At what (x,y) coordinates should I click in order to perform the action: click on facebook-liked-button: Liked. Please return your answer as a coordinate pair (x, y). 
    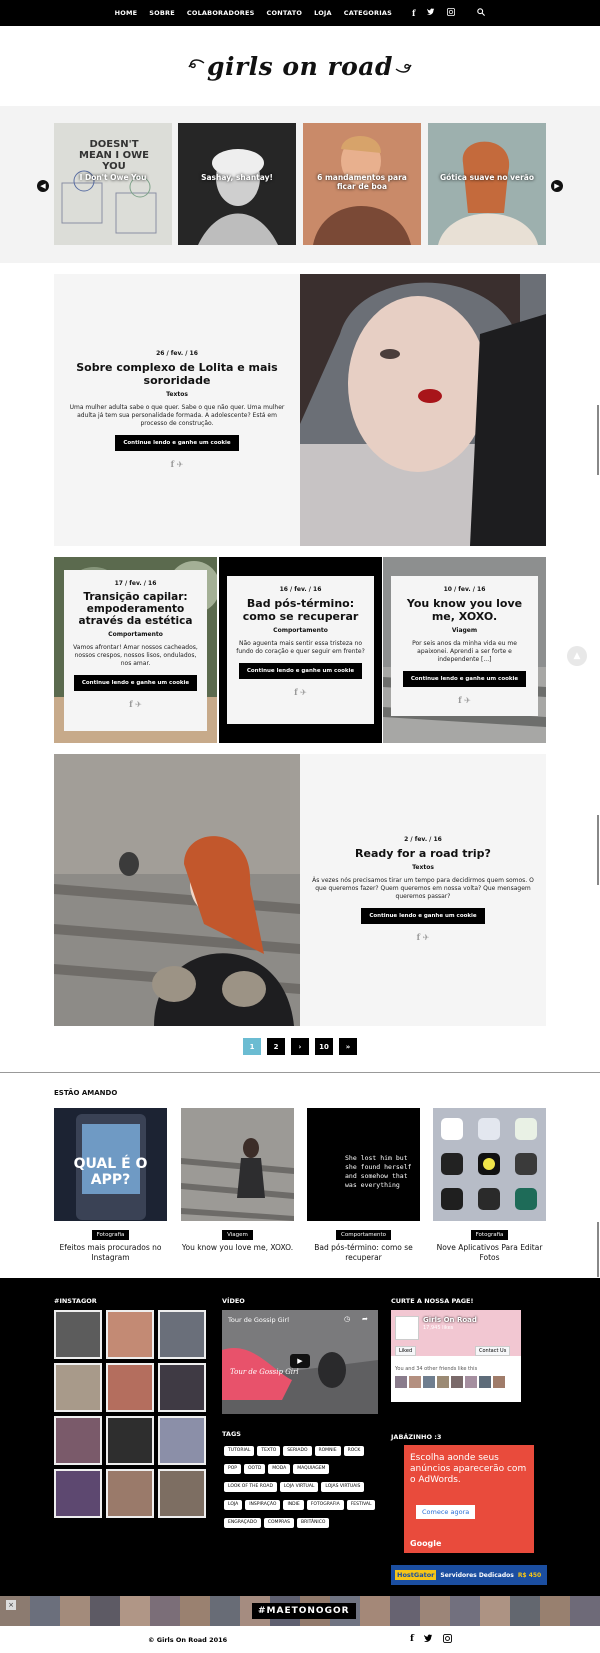
    Looking at the image, I should click on (406, 1351).